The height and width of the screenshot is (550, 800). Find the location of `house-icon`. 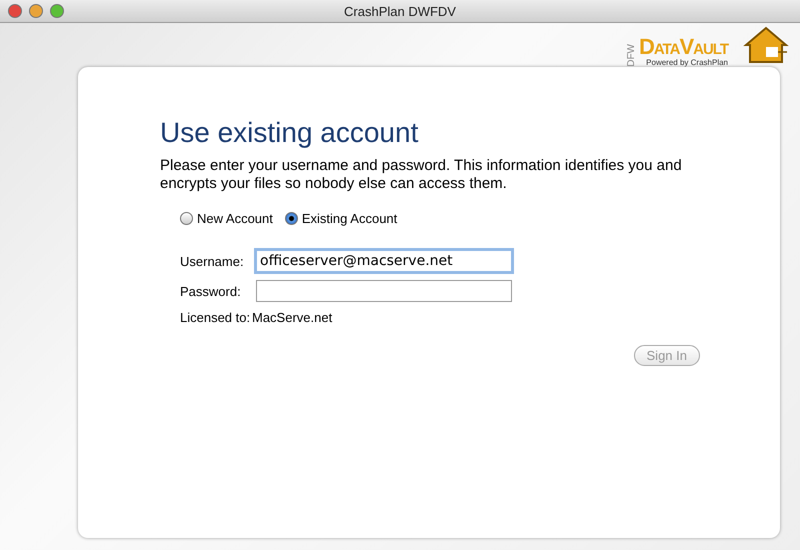

house-icon is located at coordinates (766, 45).